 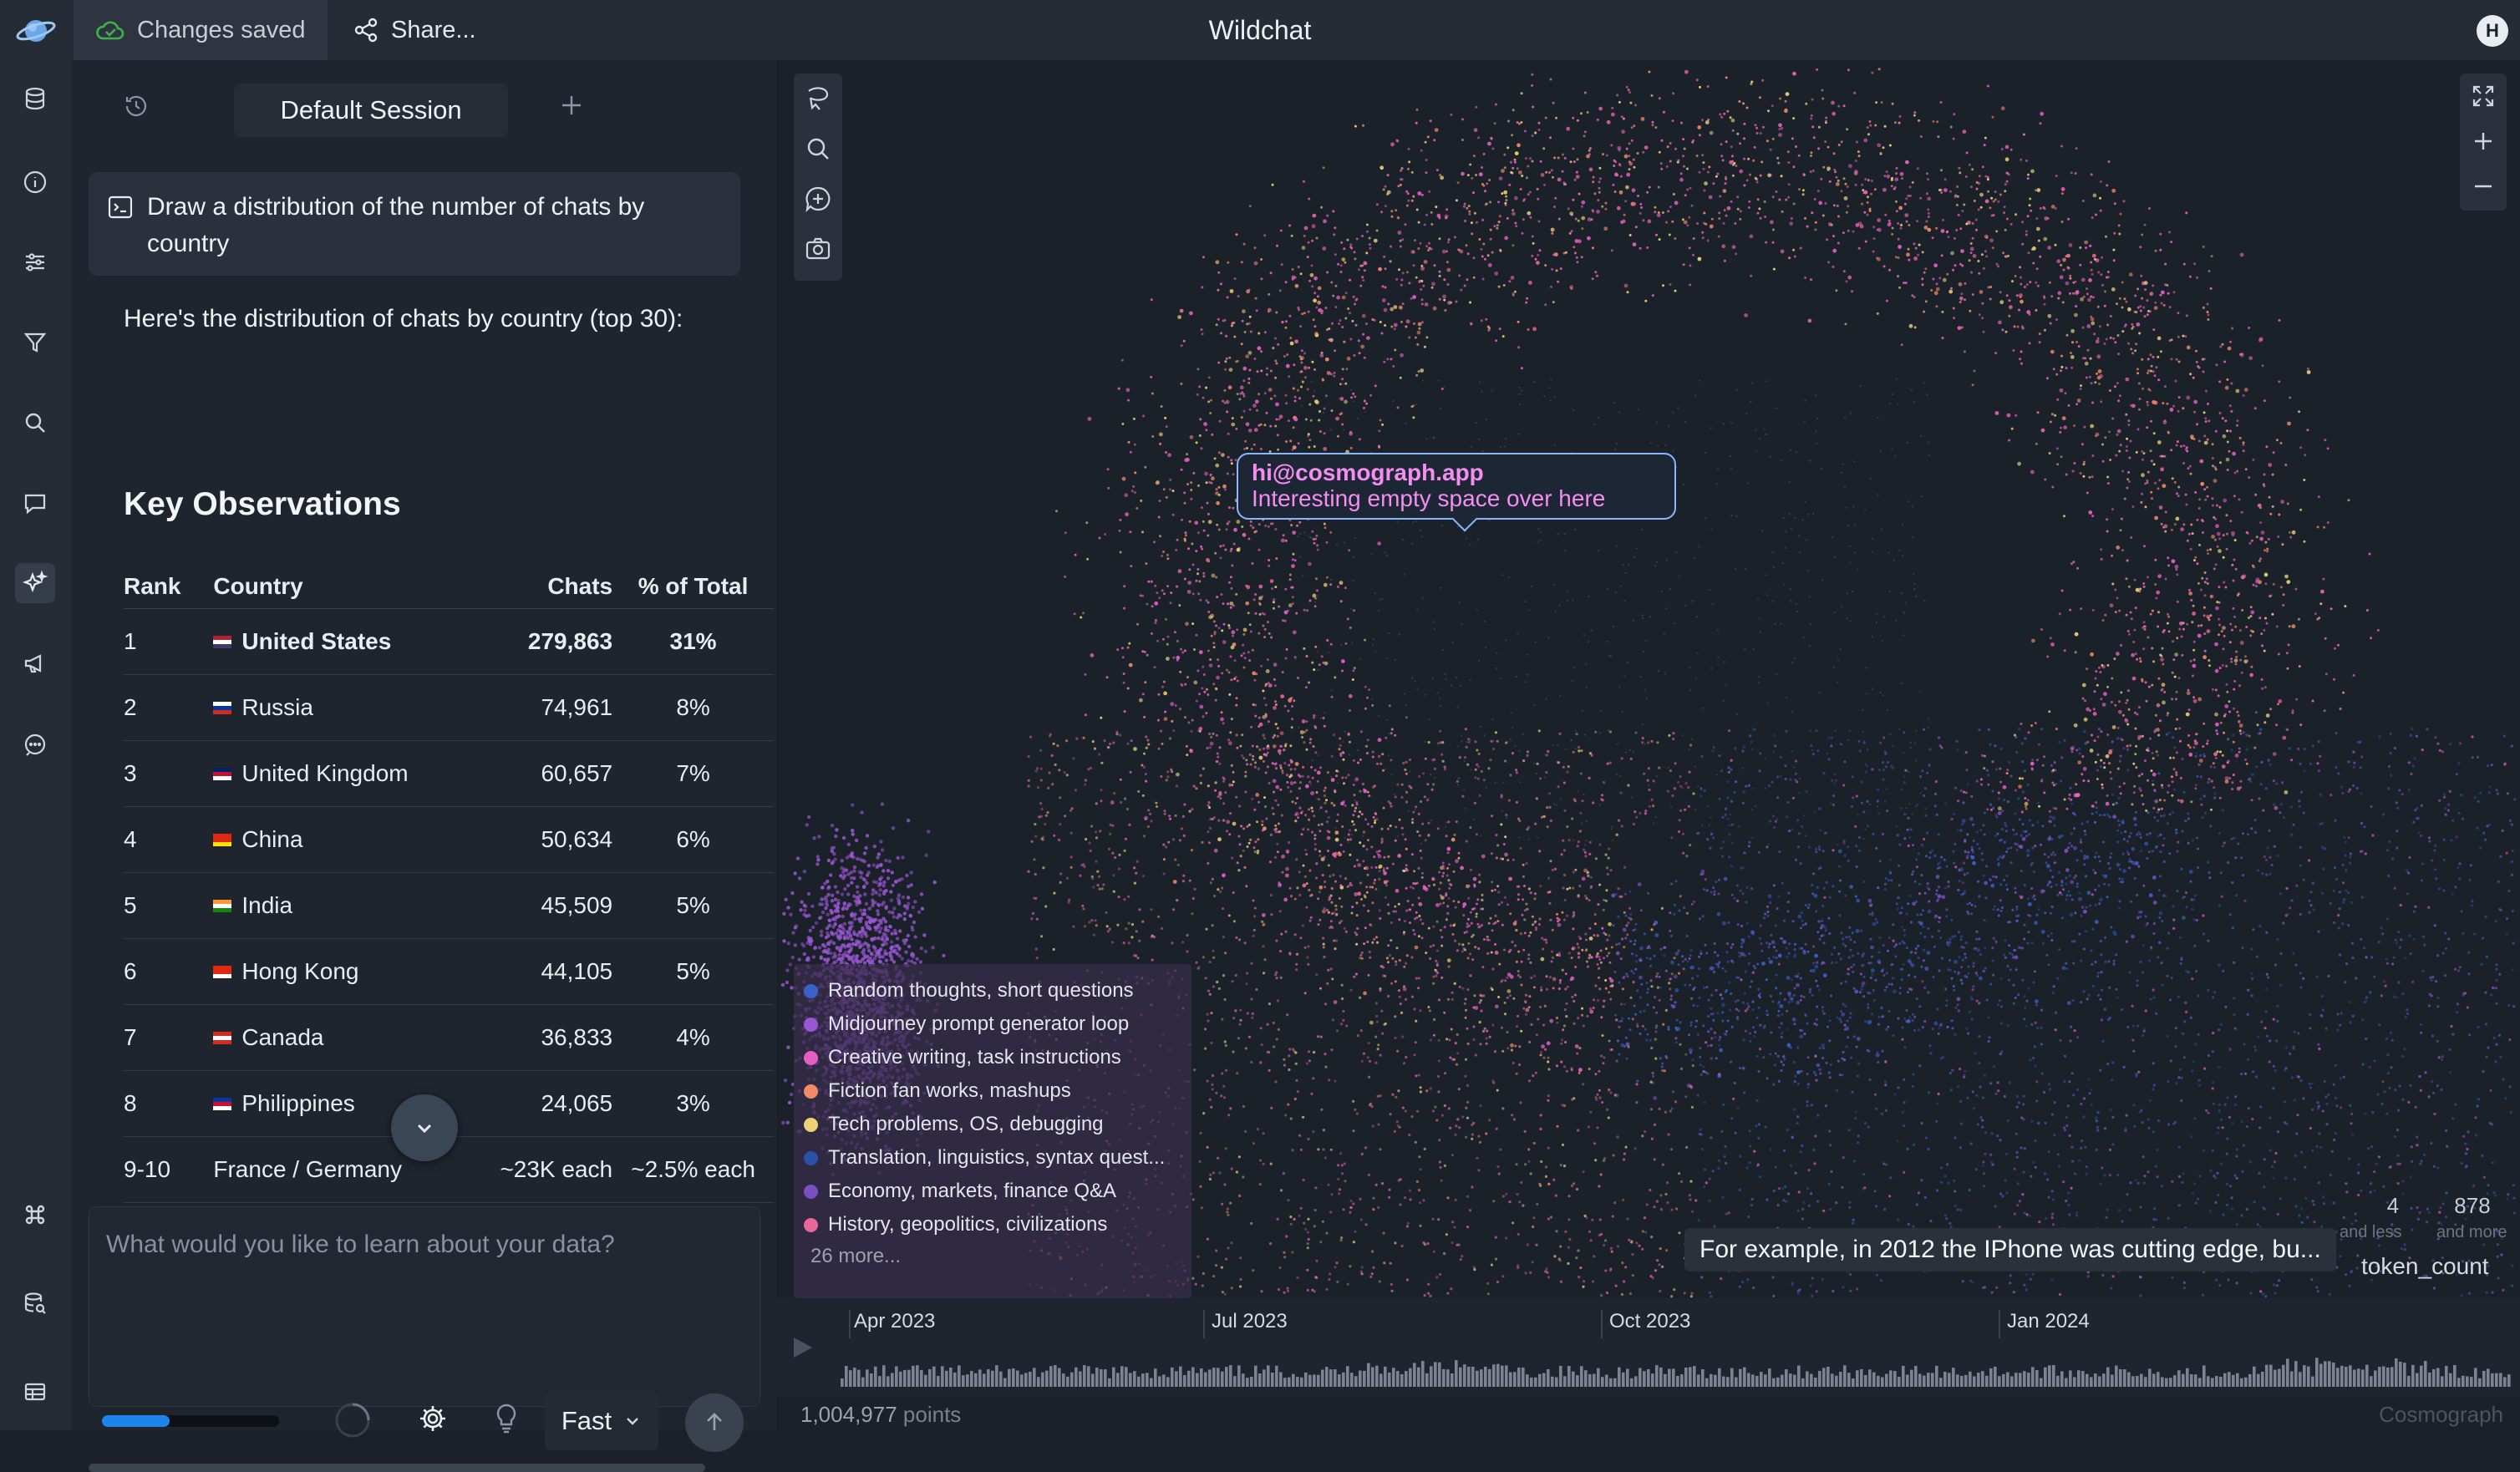 I want to click on play-icon, so click(x=801, y=1347).